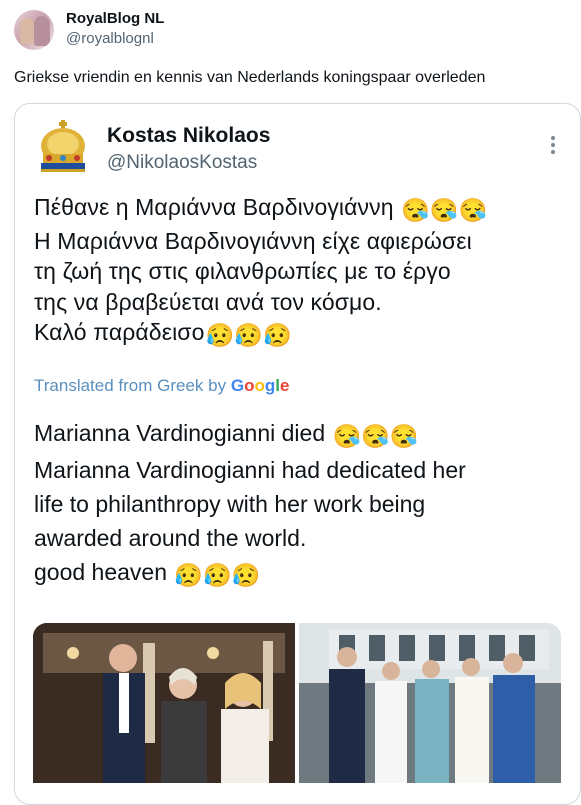 The height and width of the screenshot is (805, 581). I want to click on author-handle: @royalblognl, so click(110, 38).